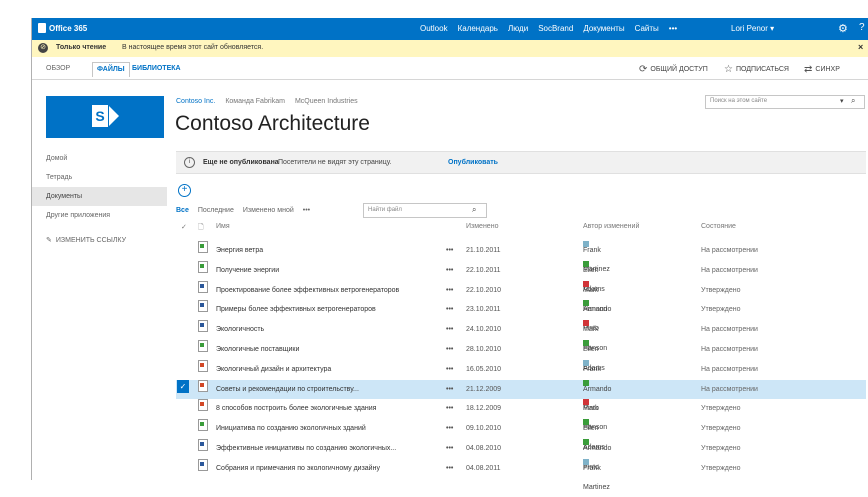 This screenshot has height=497, width=868. What do you see at coordinates (86, 240) in the screenshot?
I see `edit-links-button: ✎ ИЗМЕНИТЬ ССЫЛКУ` at bounding box center [86, 240].